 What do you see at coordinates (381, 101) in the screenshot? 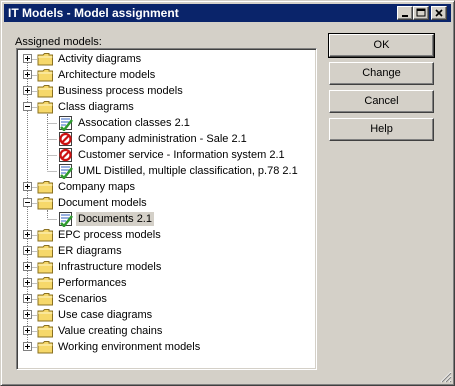
I see `cancel-button: Cancel` at bounding box center [381, 101].